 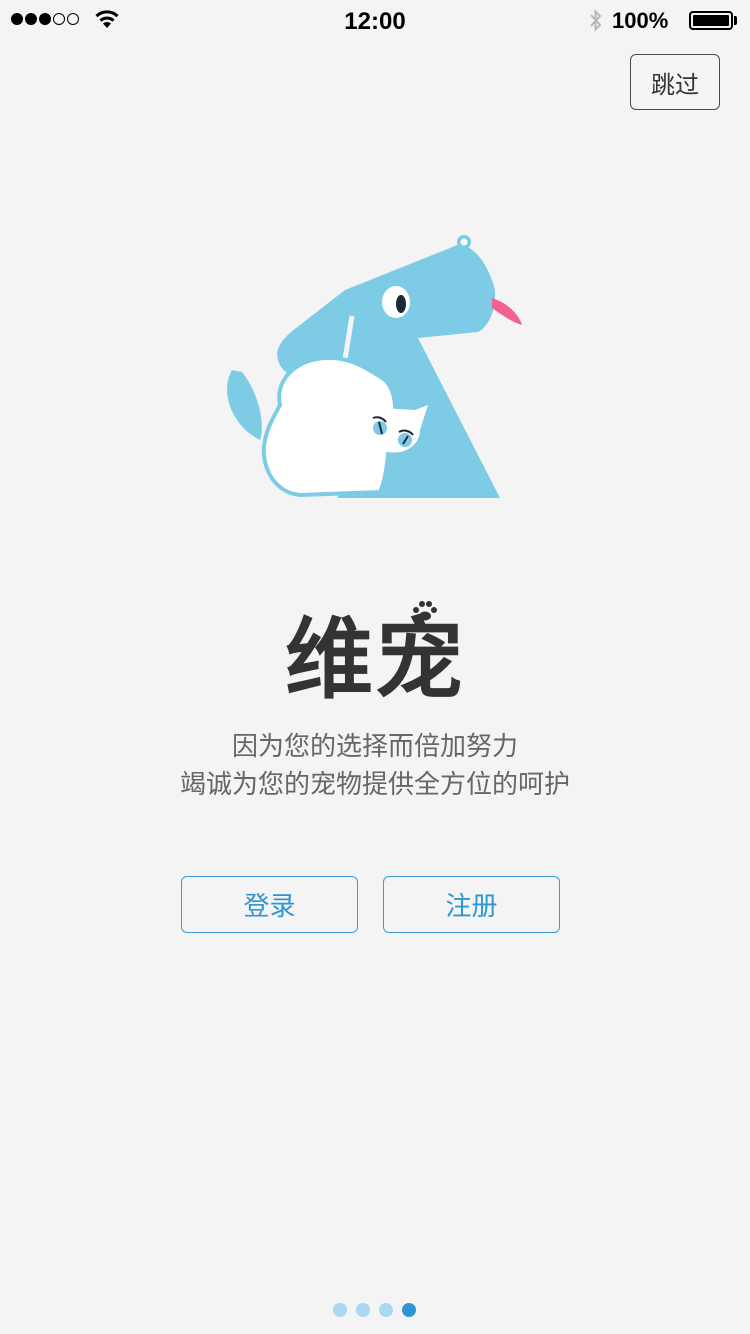 I want to click on battery-tip, so click(x=735, y=20).